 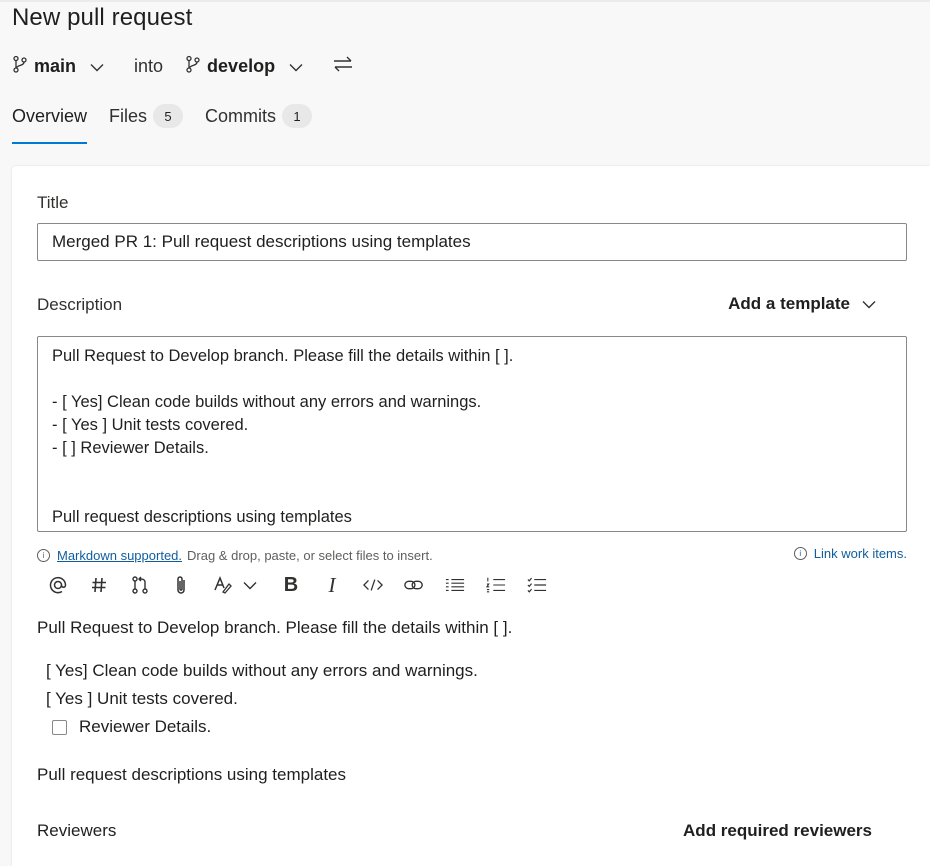 I want to click on source-branch-dropdown: main, so click(x=58, y=66).